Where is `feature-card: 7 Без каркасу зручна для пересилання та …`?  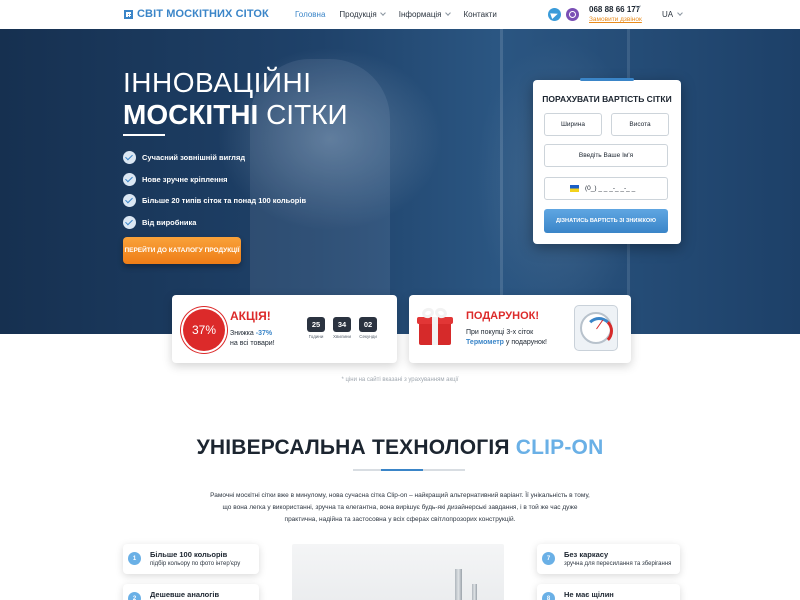 feature-card: 7 Без каркасу зручна для пересилання та … is located at coordinates (608, 559).